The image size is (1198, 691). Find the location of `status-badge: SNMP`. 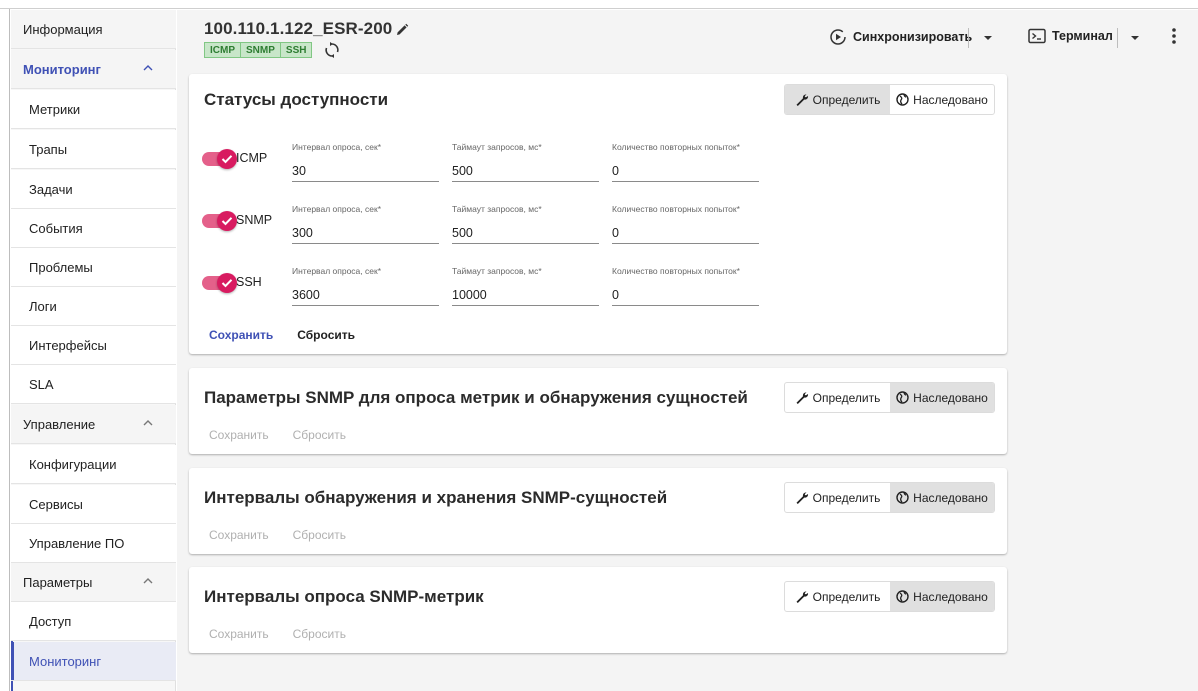

status-badge: SNMP is located at coordinates (260, 50).